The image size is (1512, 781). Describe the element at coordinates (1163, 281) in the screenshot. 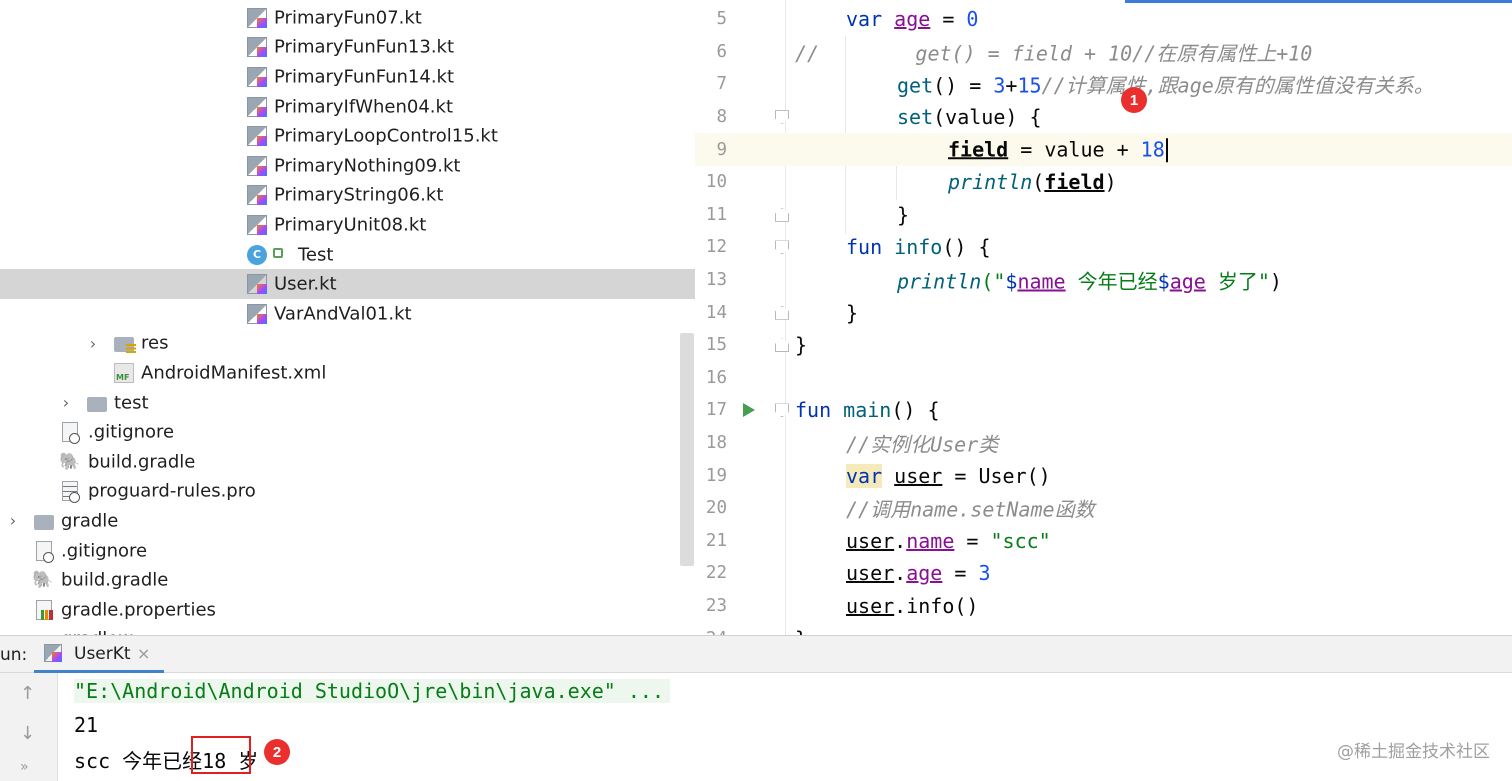

I see `template-dollar: $` at that location.